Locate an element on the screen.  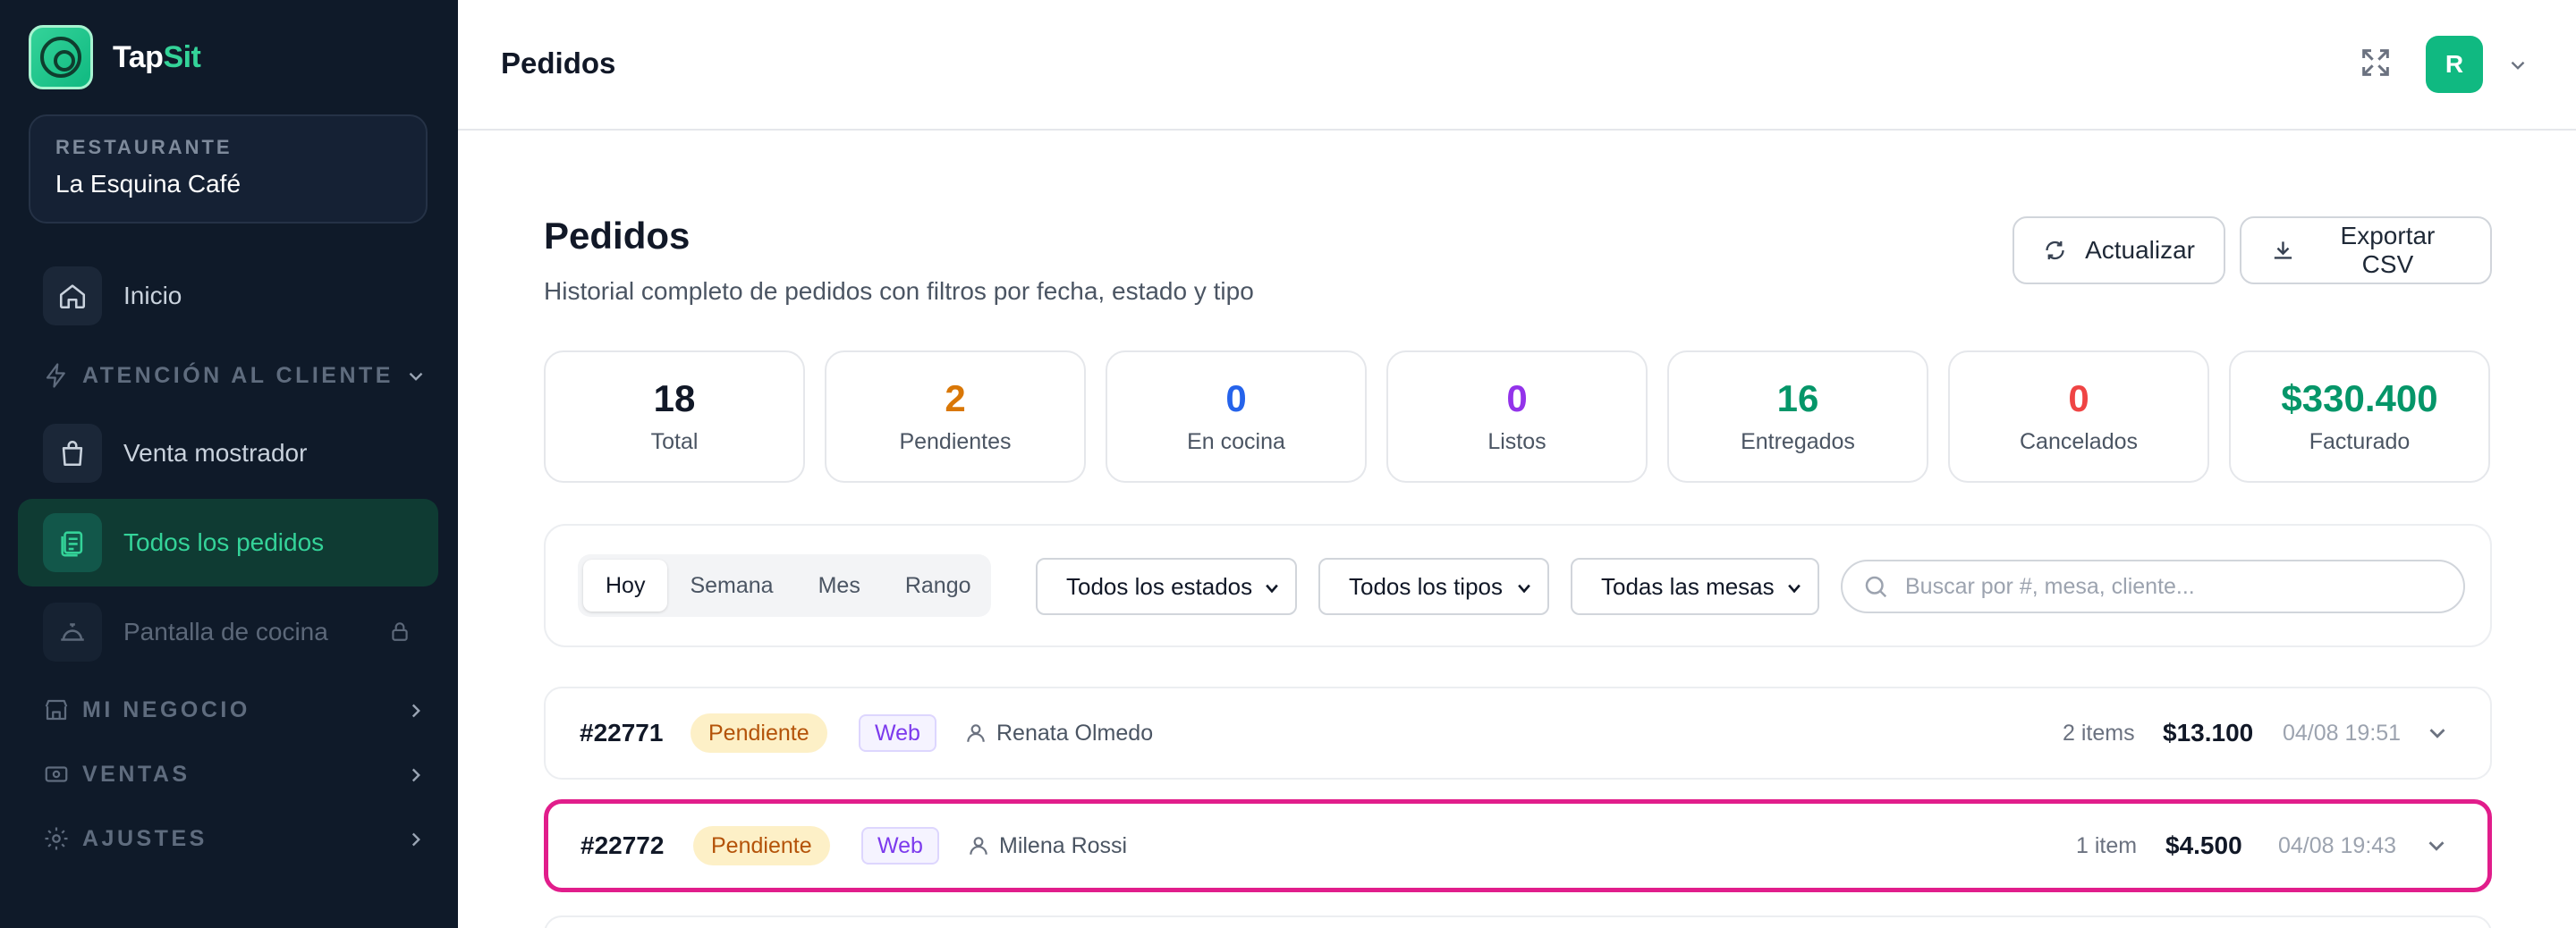
restaurant-selector: RESTAURANTE La Esquina Café is located at coordinates (228, 169).